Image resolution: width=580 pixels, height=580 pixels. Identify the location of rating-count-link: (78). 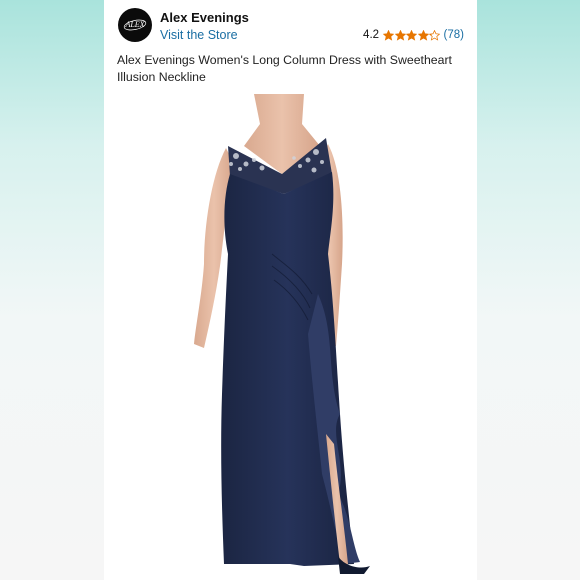
(454, 35).